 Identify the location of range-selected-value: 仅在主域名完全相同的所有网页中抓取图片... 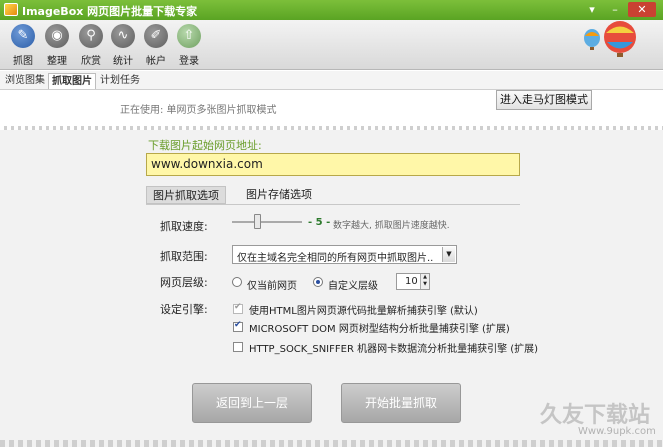
(335, 258).